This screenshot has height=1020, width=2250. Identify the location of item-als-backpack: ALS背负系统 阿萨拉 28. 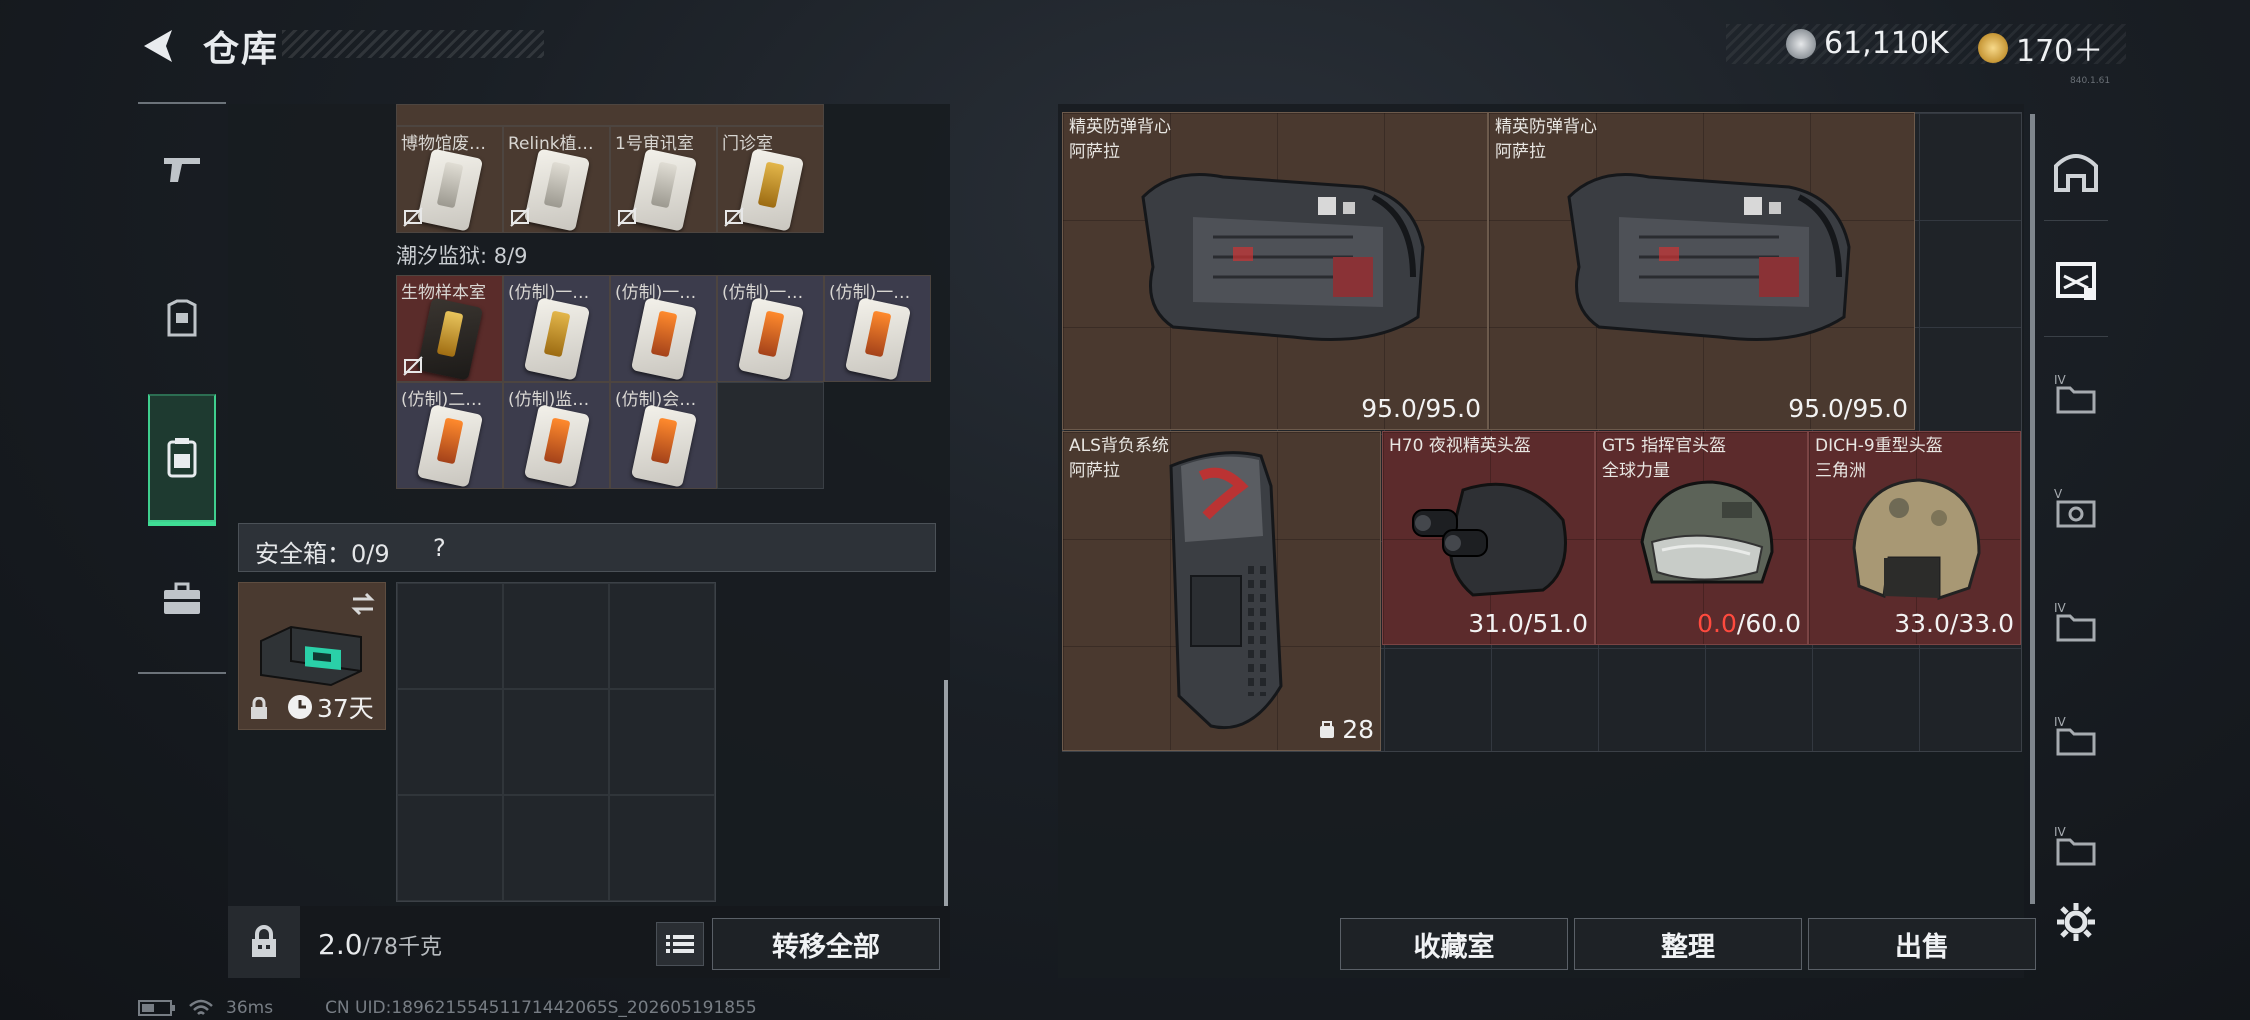
(1221, 591).